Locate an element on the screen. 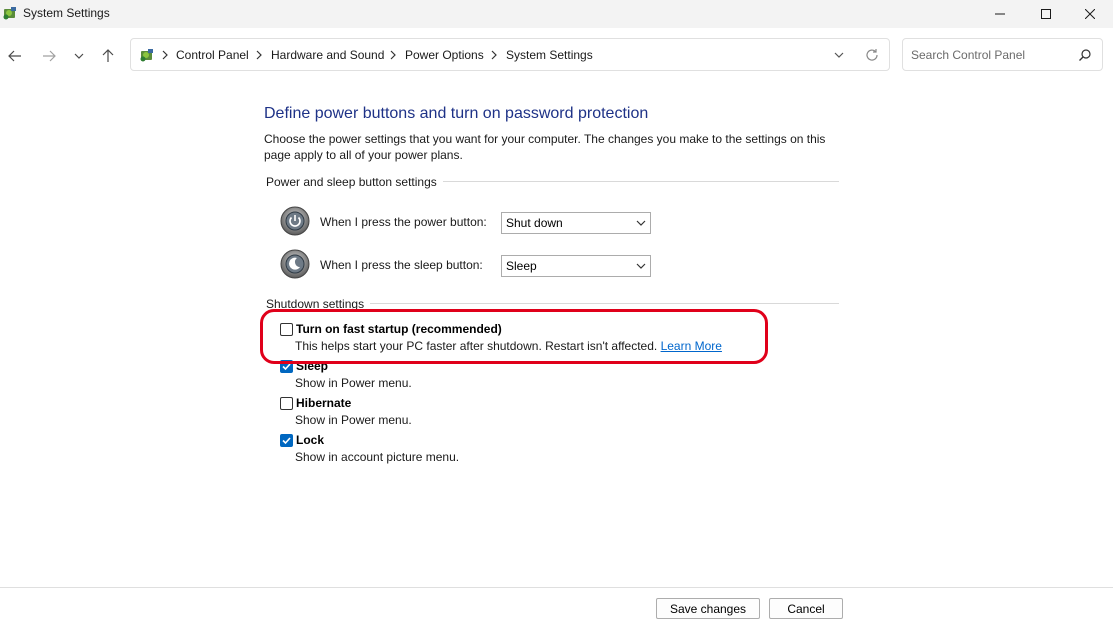 The height and width of the screenshot is (629, 1113). arrow-up-icon is located at coordinates (108, 55).